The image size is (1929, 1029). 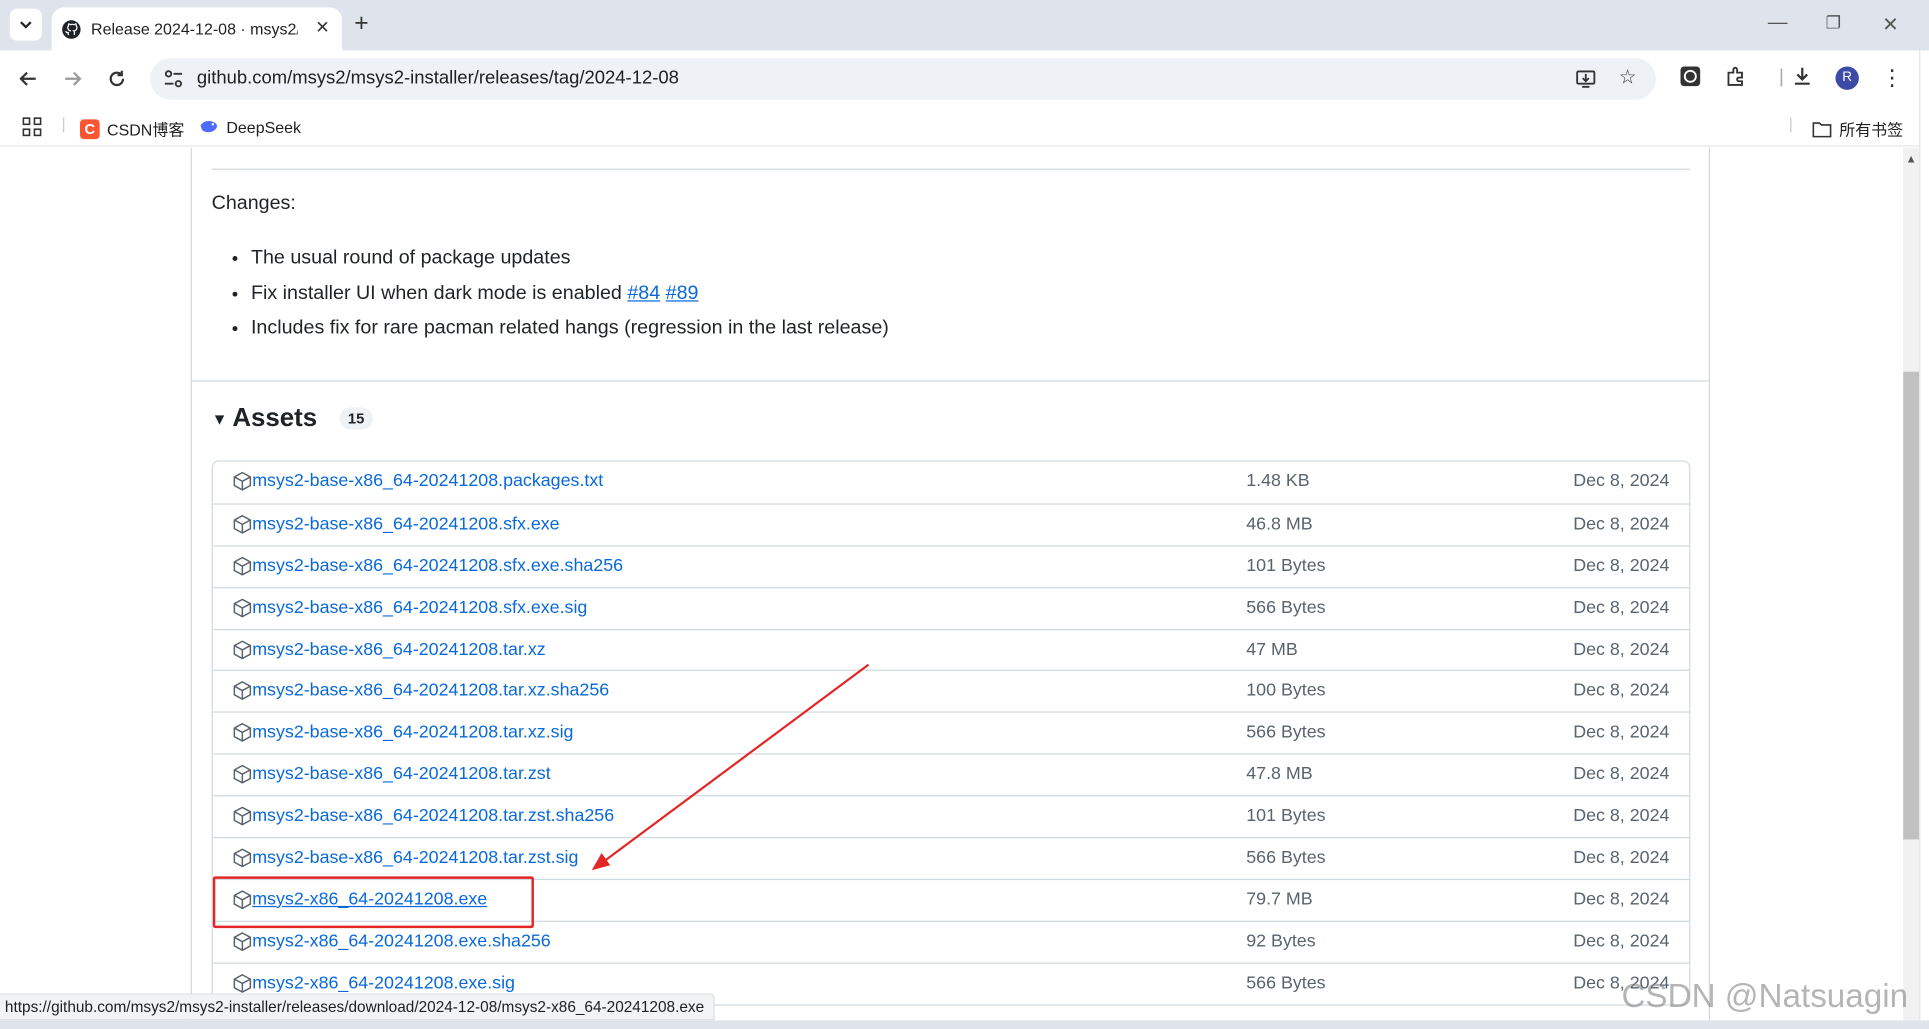 I want to click on assets-count-badge: 15, so click(x=356, y=418).